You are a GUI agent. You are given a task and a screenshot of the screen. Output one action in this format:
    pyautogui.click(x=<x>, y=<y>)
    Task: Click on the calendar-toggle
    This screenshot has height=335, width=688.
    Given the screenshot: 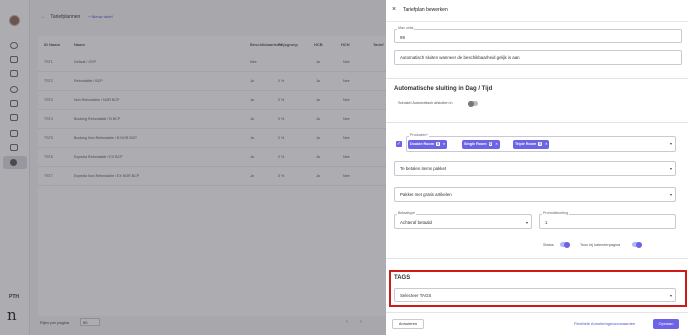 What is the action you would take?
    pyautogui.click(x=637, y=244)
    